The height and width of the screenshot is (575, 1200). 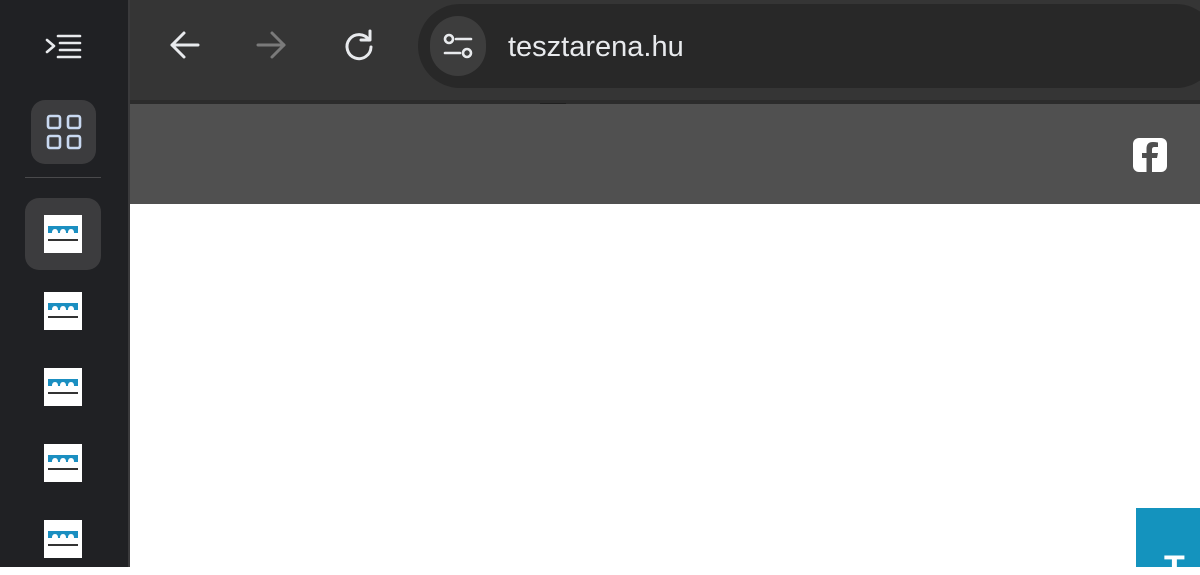 I want to click on vertical-tab-strip, so click(x=64, y=283).